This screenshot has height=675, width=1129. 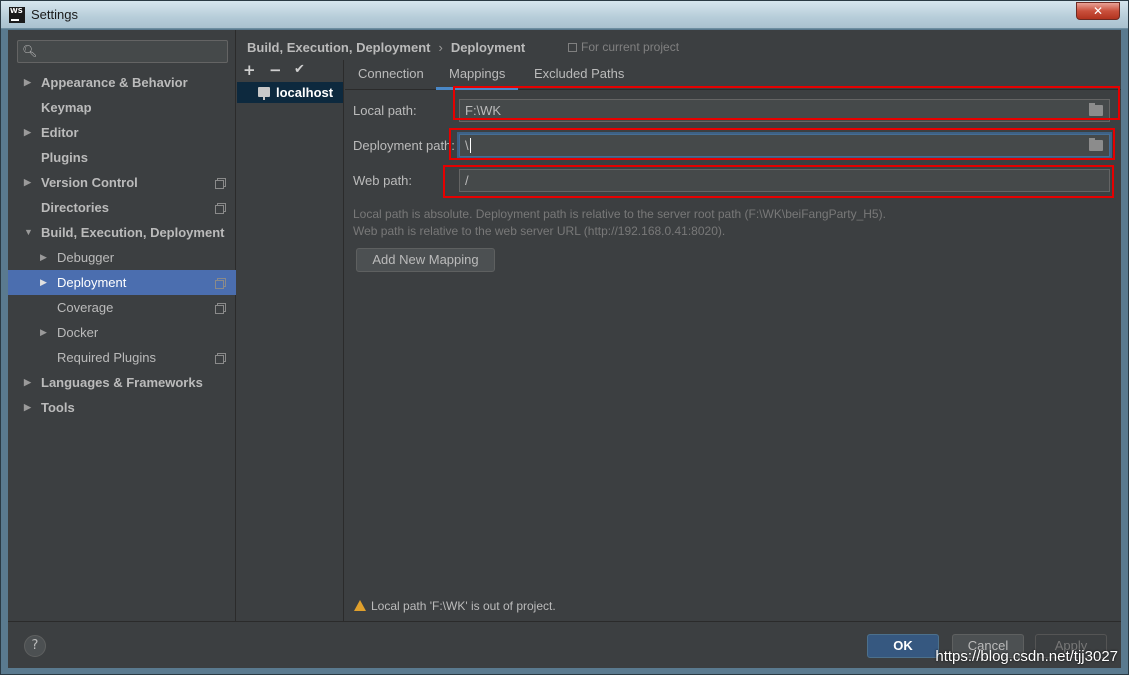 I want to click on sidebar-item-build-execution-deployment: ▼ Build, Execution, Deployment, so click(x=122, y=232).